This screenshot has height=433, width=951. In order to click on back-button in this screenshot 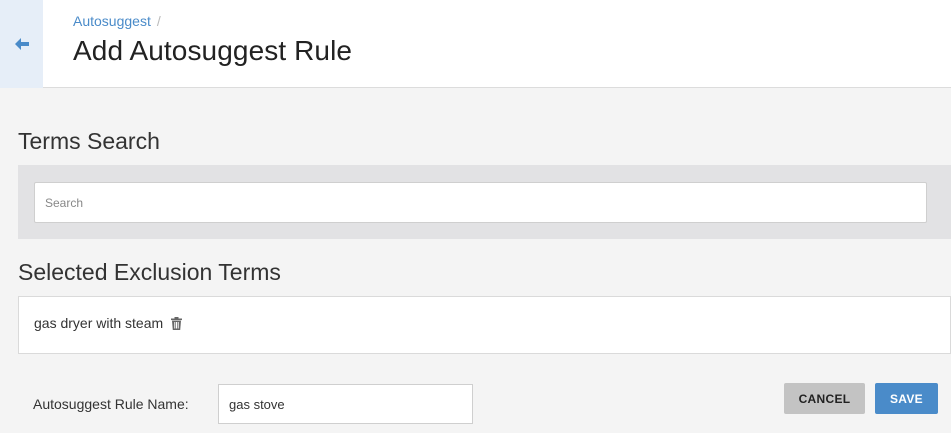, I will do `click(21, 44)`.